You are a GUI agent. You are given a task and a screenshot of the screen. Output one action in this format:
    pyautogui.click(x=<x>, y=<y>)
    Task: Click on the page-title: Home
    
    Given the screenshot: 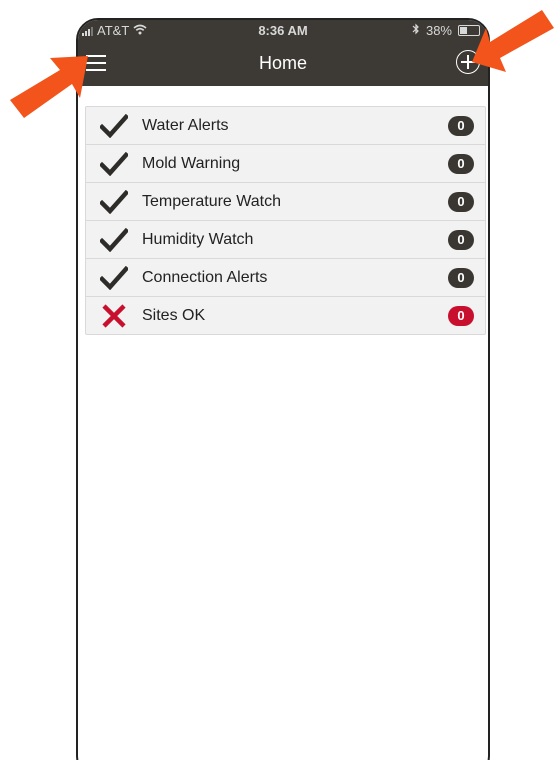 What is the action you would take?
    pyautogui.click(x=282, y=63)
    